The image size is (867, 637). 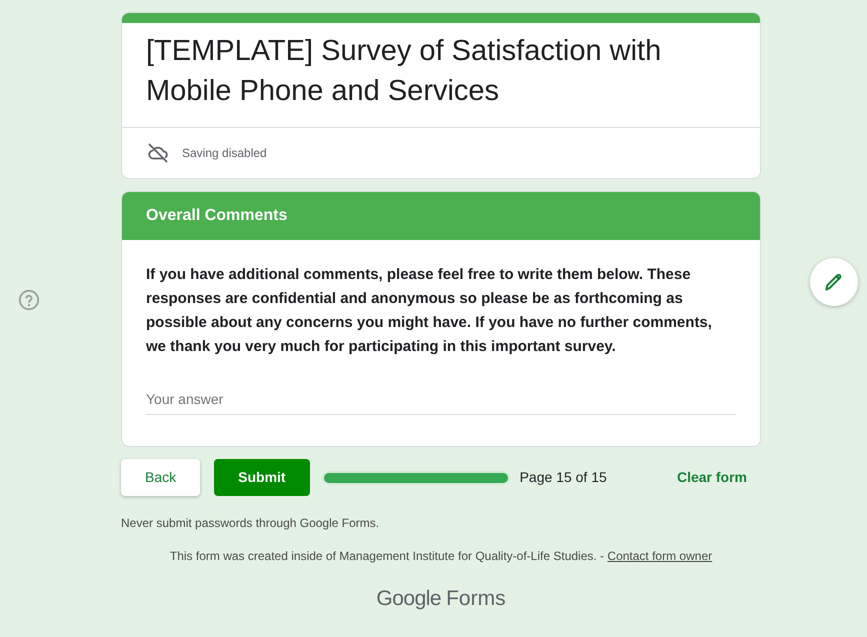 What do you see at coordinates (387, 556) in the screenshot?
I see `form-origin-text: This form was created inside of Management Institute for Quality-of-Life Studies. -` at bounding box center [387, 556].